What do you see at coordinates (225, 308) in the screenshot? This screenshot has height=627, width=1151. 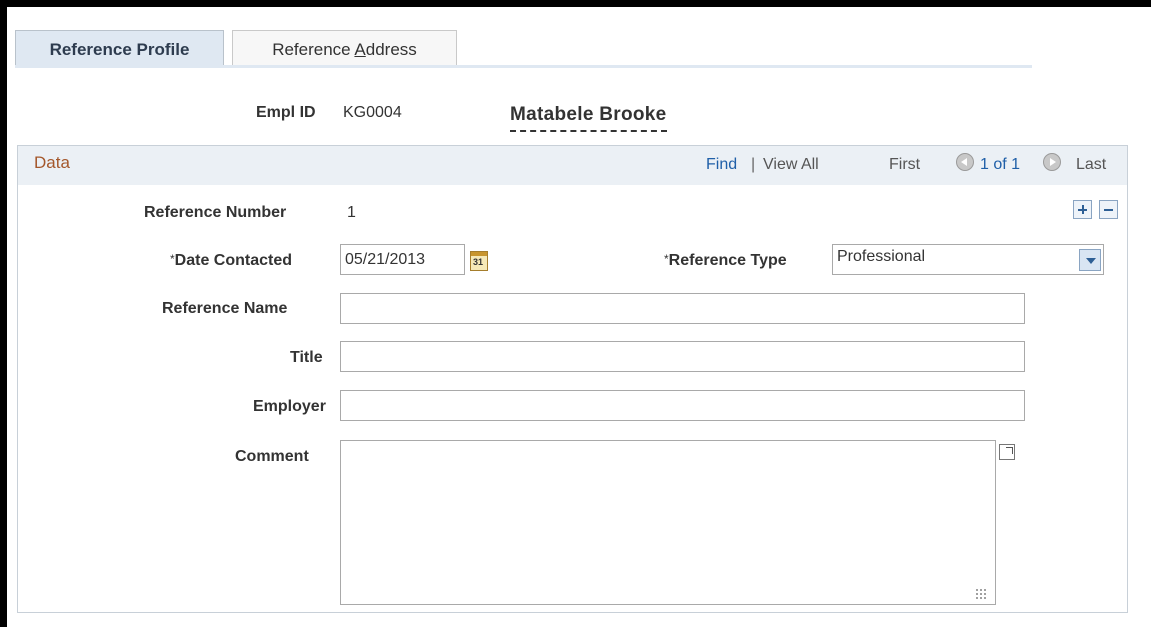 I see `reference-name-label: Reference Name` at bounding box center [225, 308].